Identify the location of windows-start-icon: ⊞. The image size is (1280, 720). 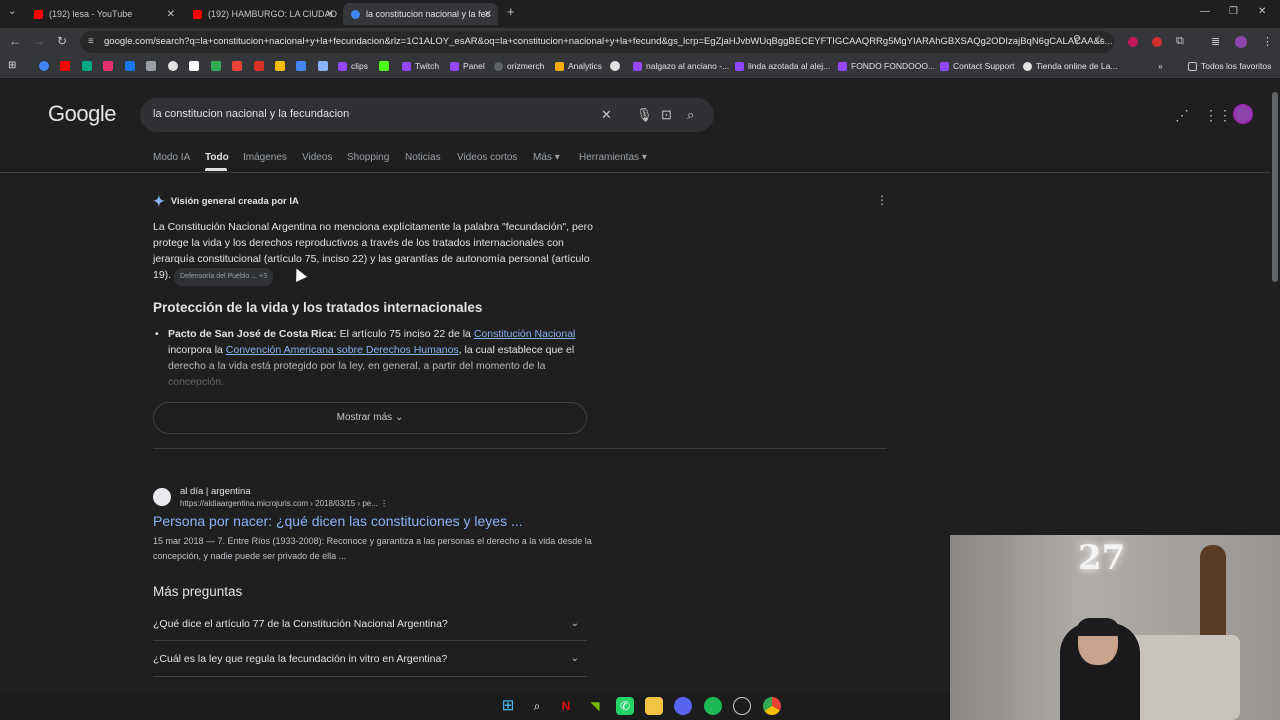
(508, 706).